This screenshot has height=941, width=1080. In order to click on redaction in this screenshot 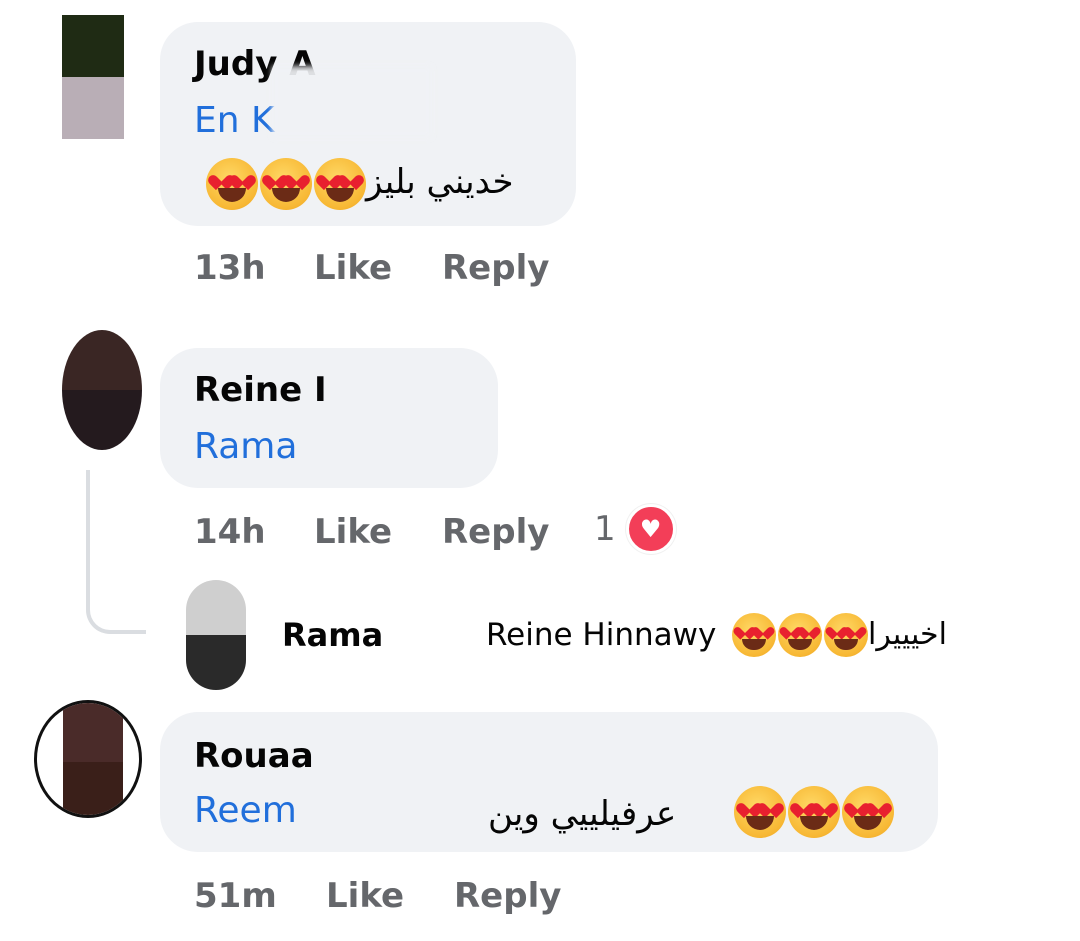, I will do `click(352, 102)`.